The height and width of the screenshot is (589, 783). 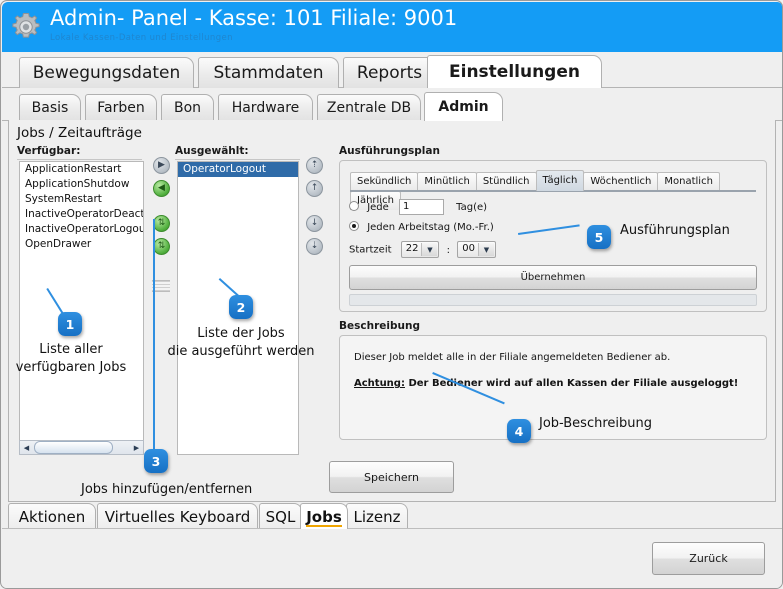 I want to click on save-button-label: Speichern, so click(x=391, y=477).